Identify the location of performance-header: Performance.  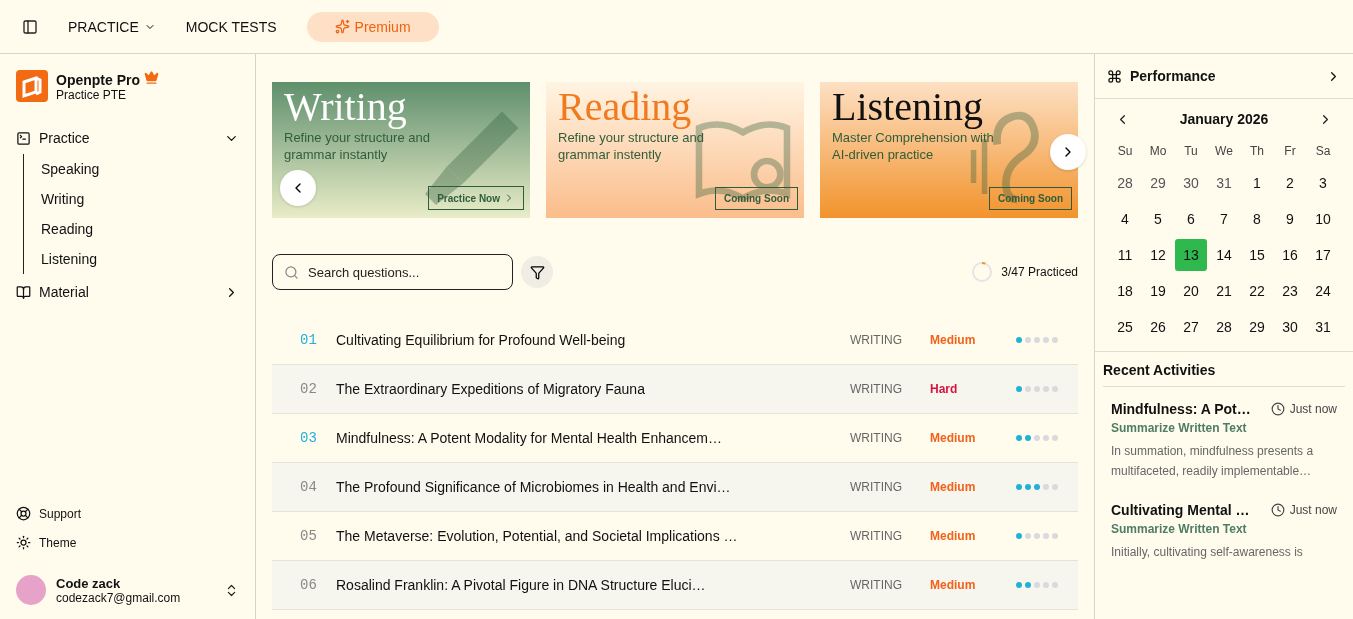
(1224, 76).